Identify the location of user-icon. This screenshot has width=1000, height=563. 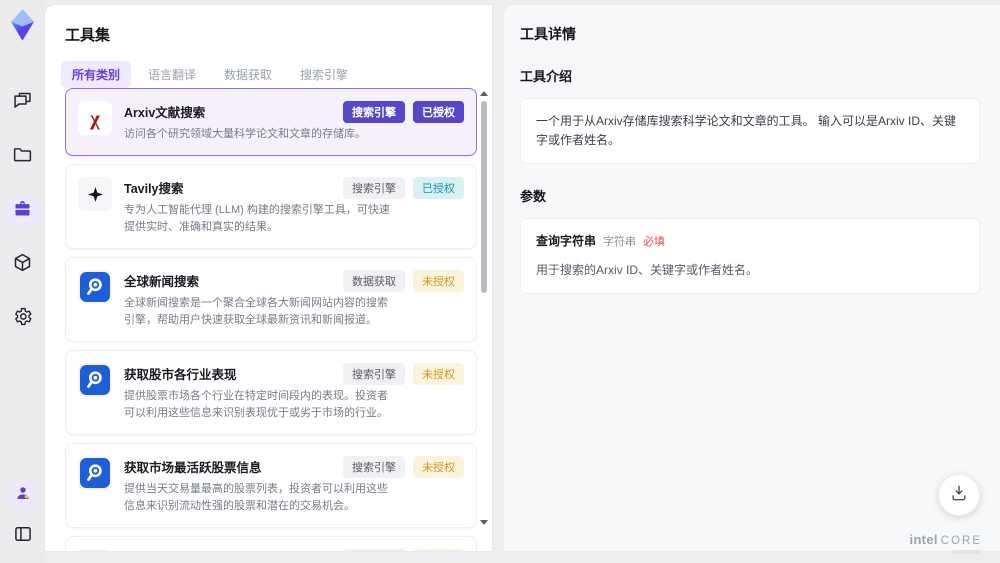
(23, 495).